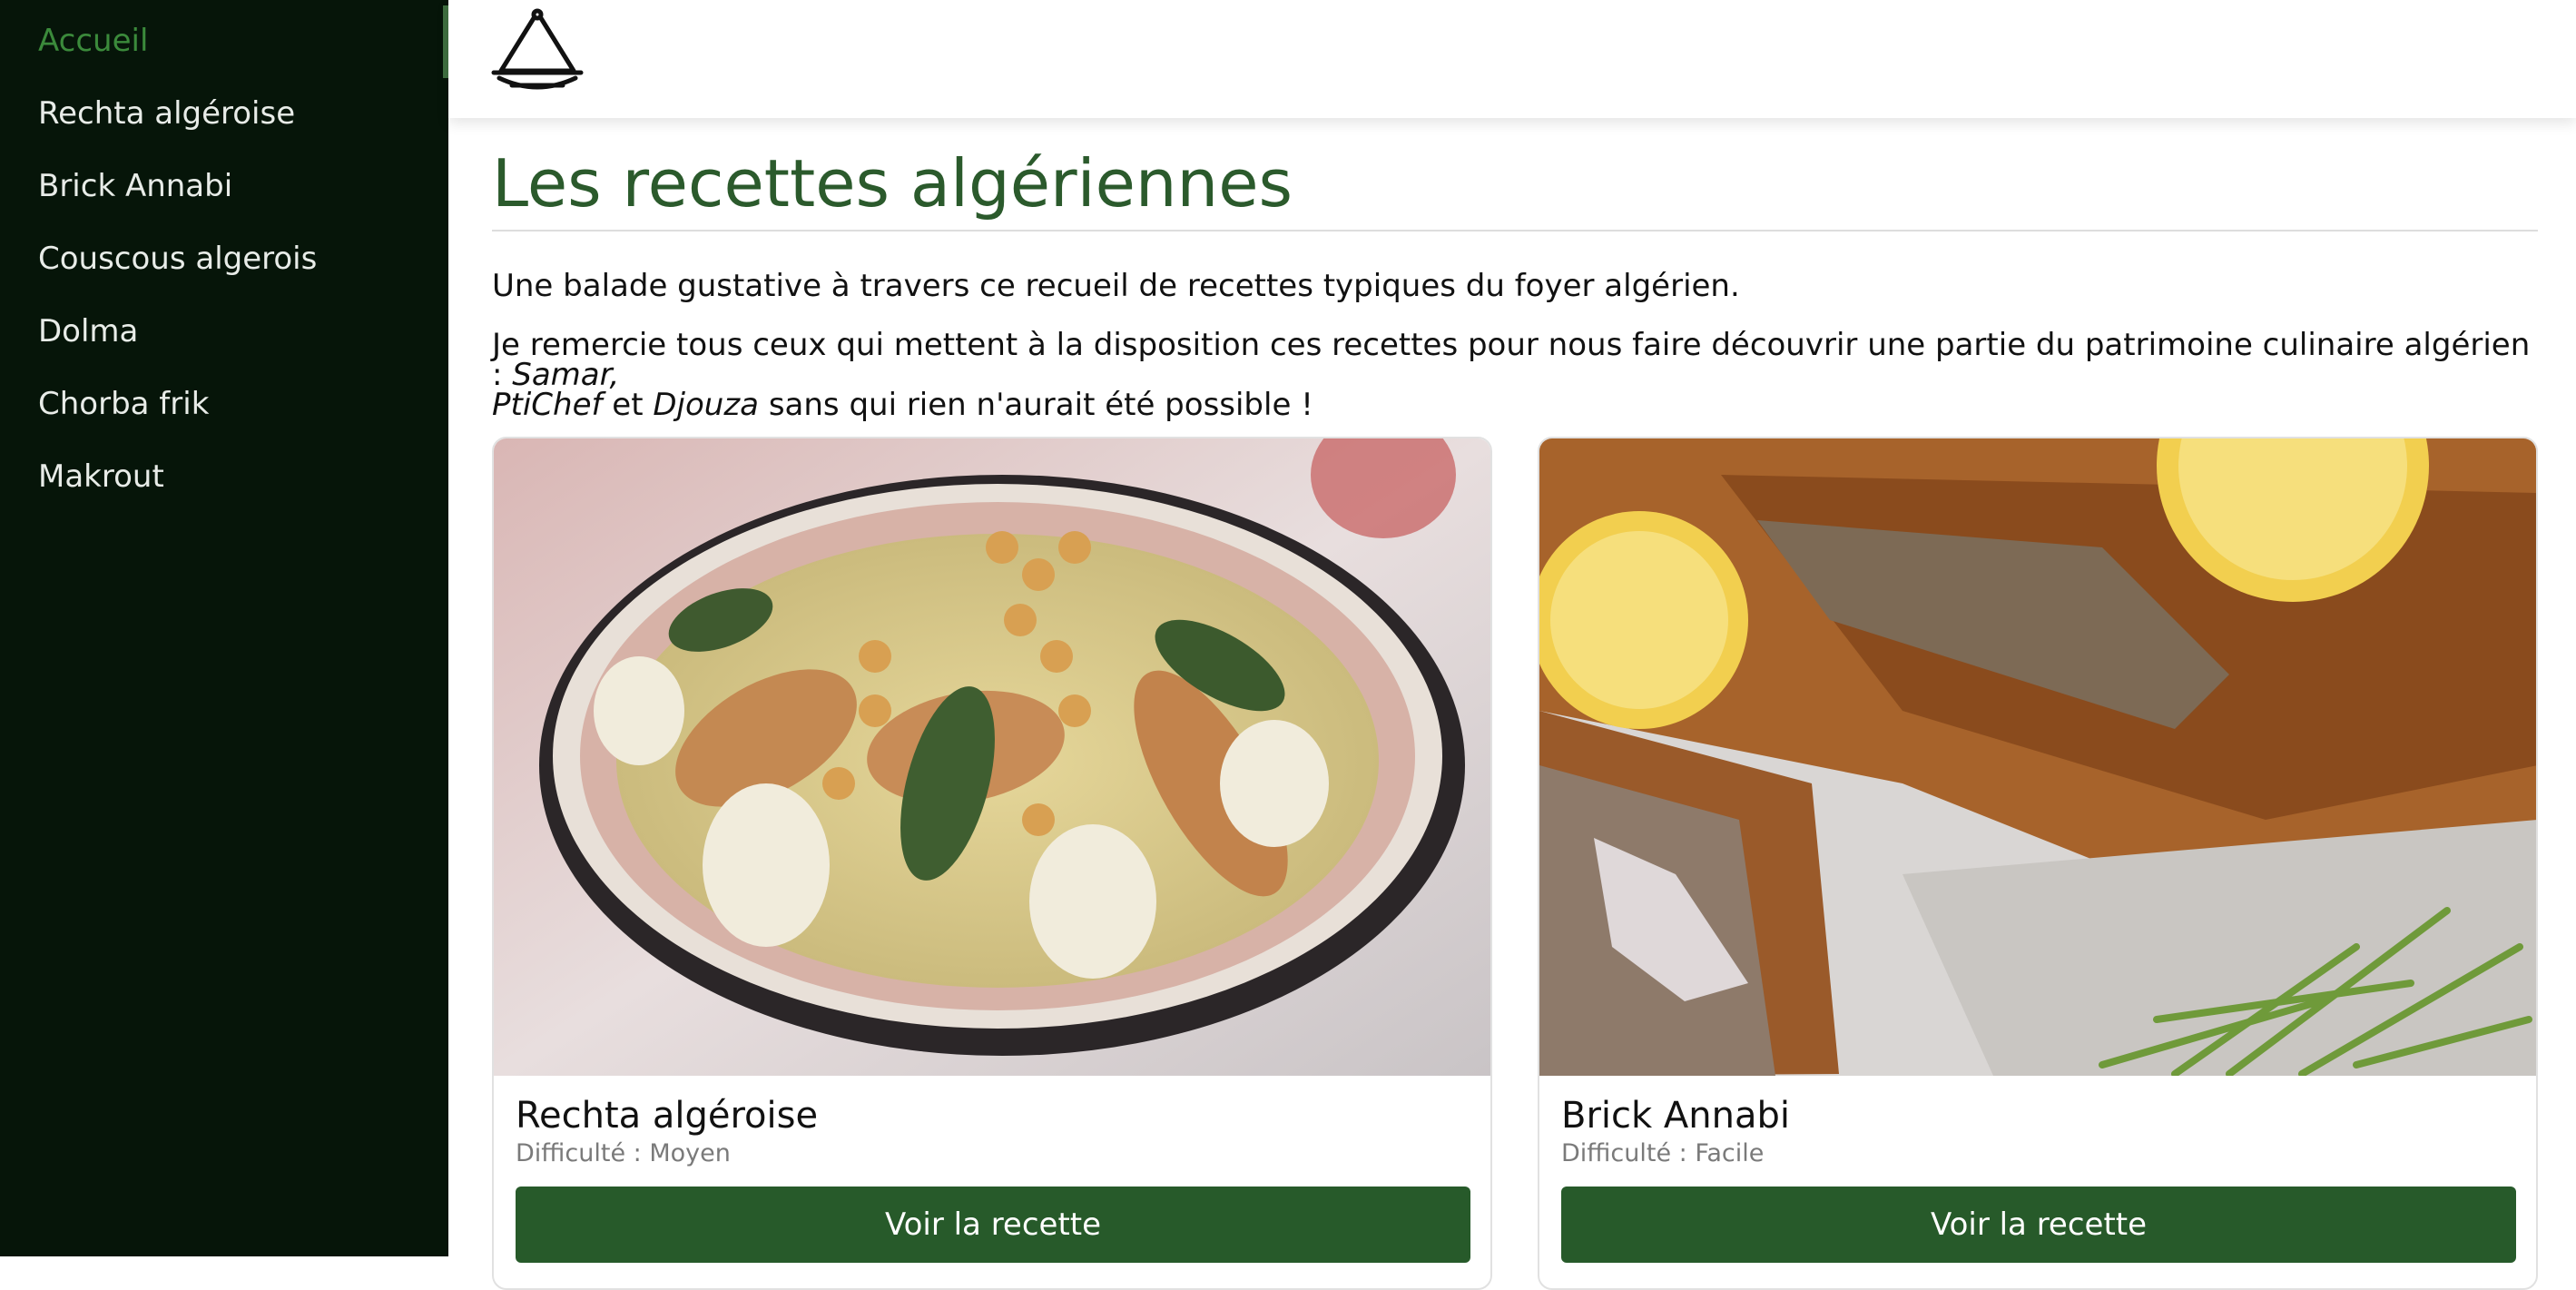 This screenshot has height=1290, width=2576. What do you see at coordinates (101, 476) in the screenshot?
I see `sidebar-item-makrout: Makrout` at bounding box center [101, 476].